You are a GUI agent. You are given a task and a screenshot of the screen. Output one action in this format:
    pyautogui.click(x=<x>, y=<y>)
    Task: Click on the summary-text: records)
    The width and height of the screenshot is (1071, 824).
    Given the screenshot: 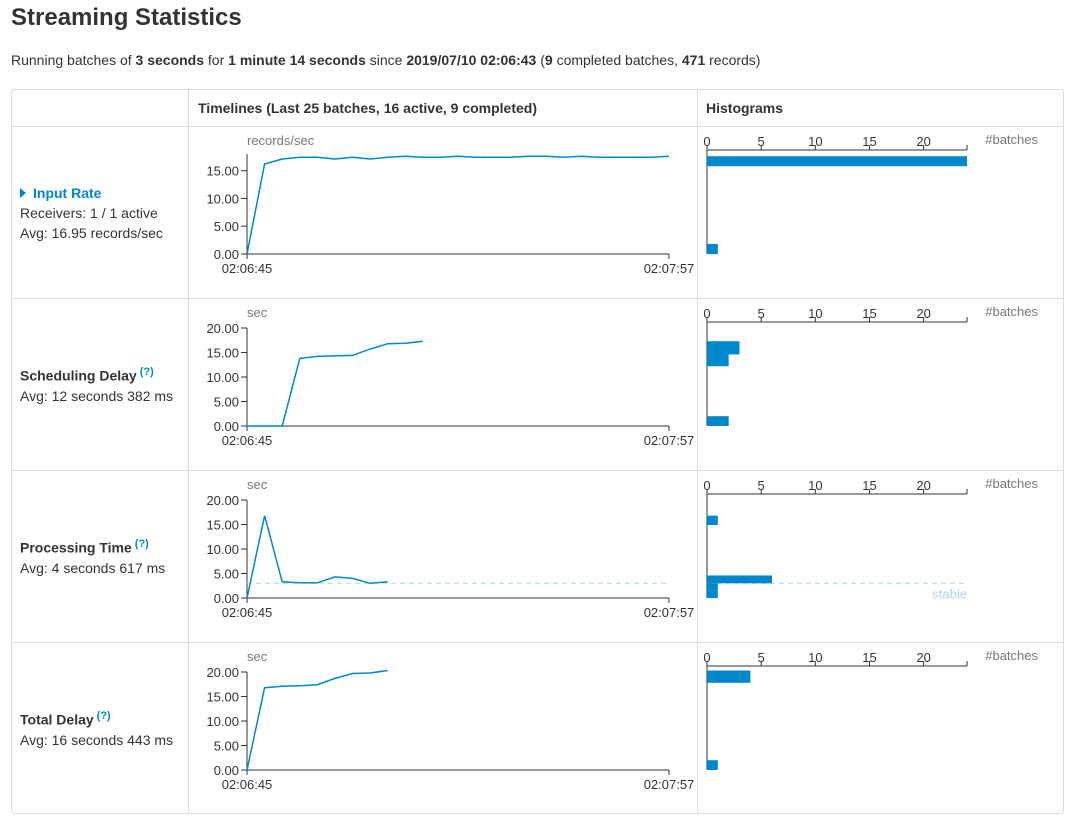 What is the action you would take?
    pyautogui.click(x=733, y=60)
    